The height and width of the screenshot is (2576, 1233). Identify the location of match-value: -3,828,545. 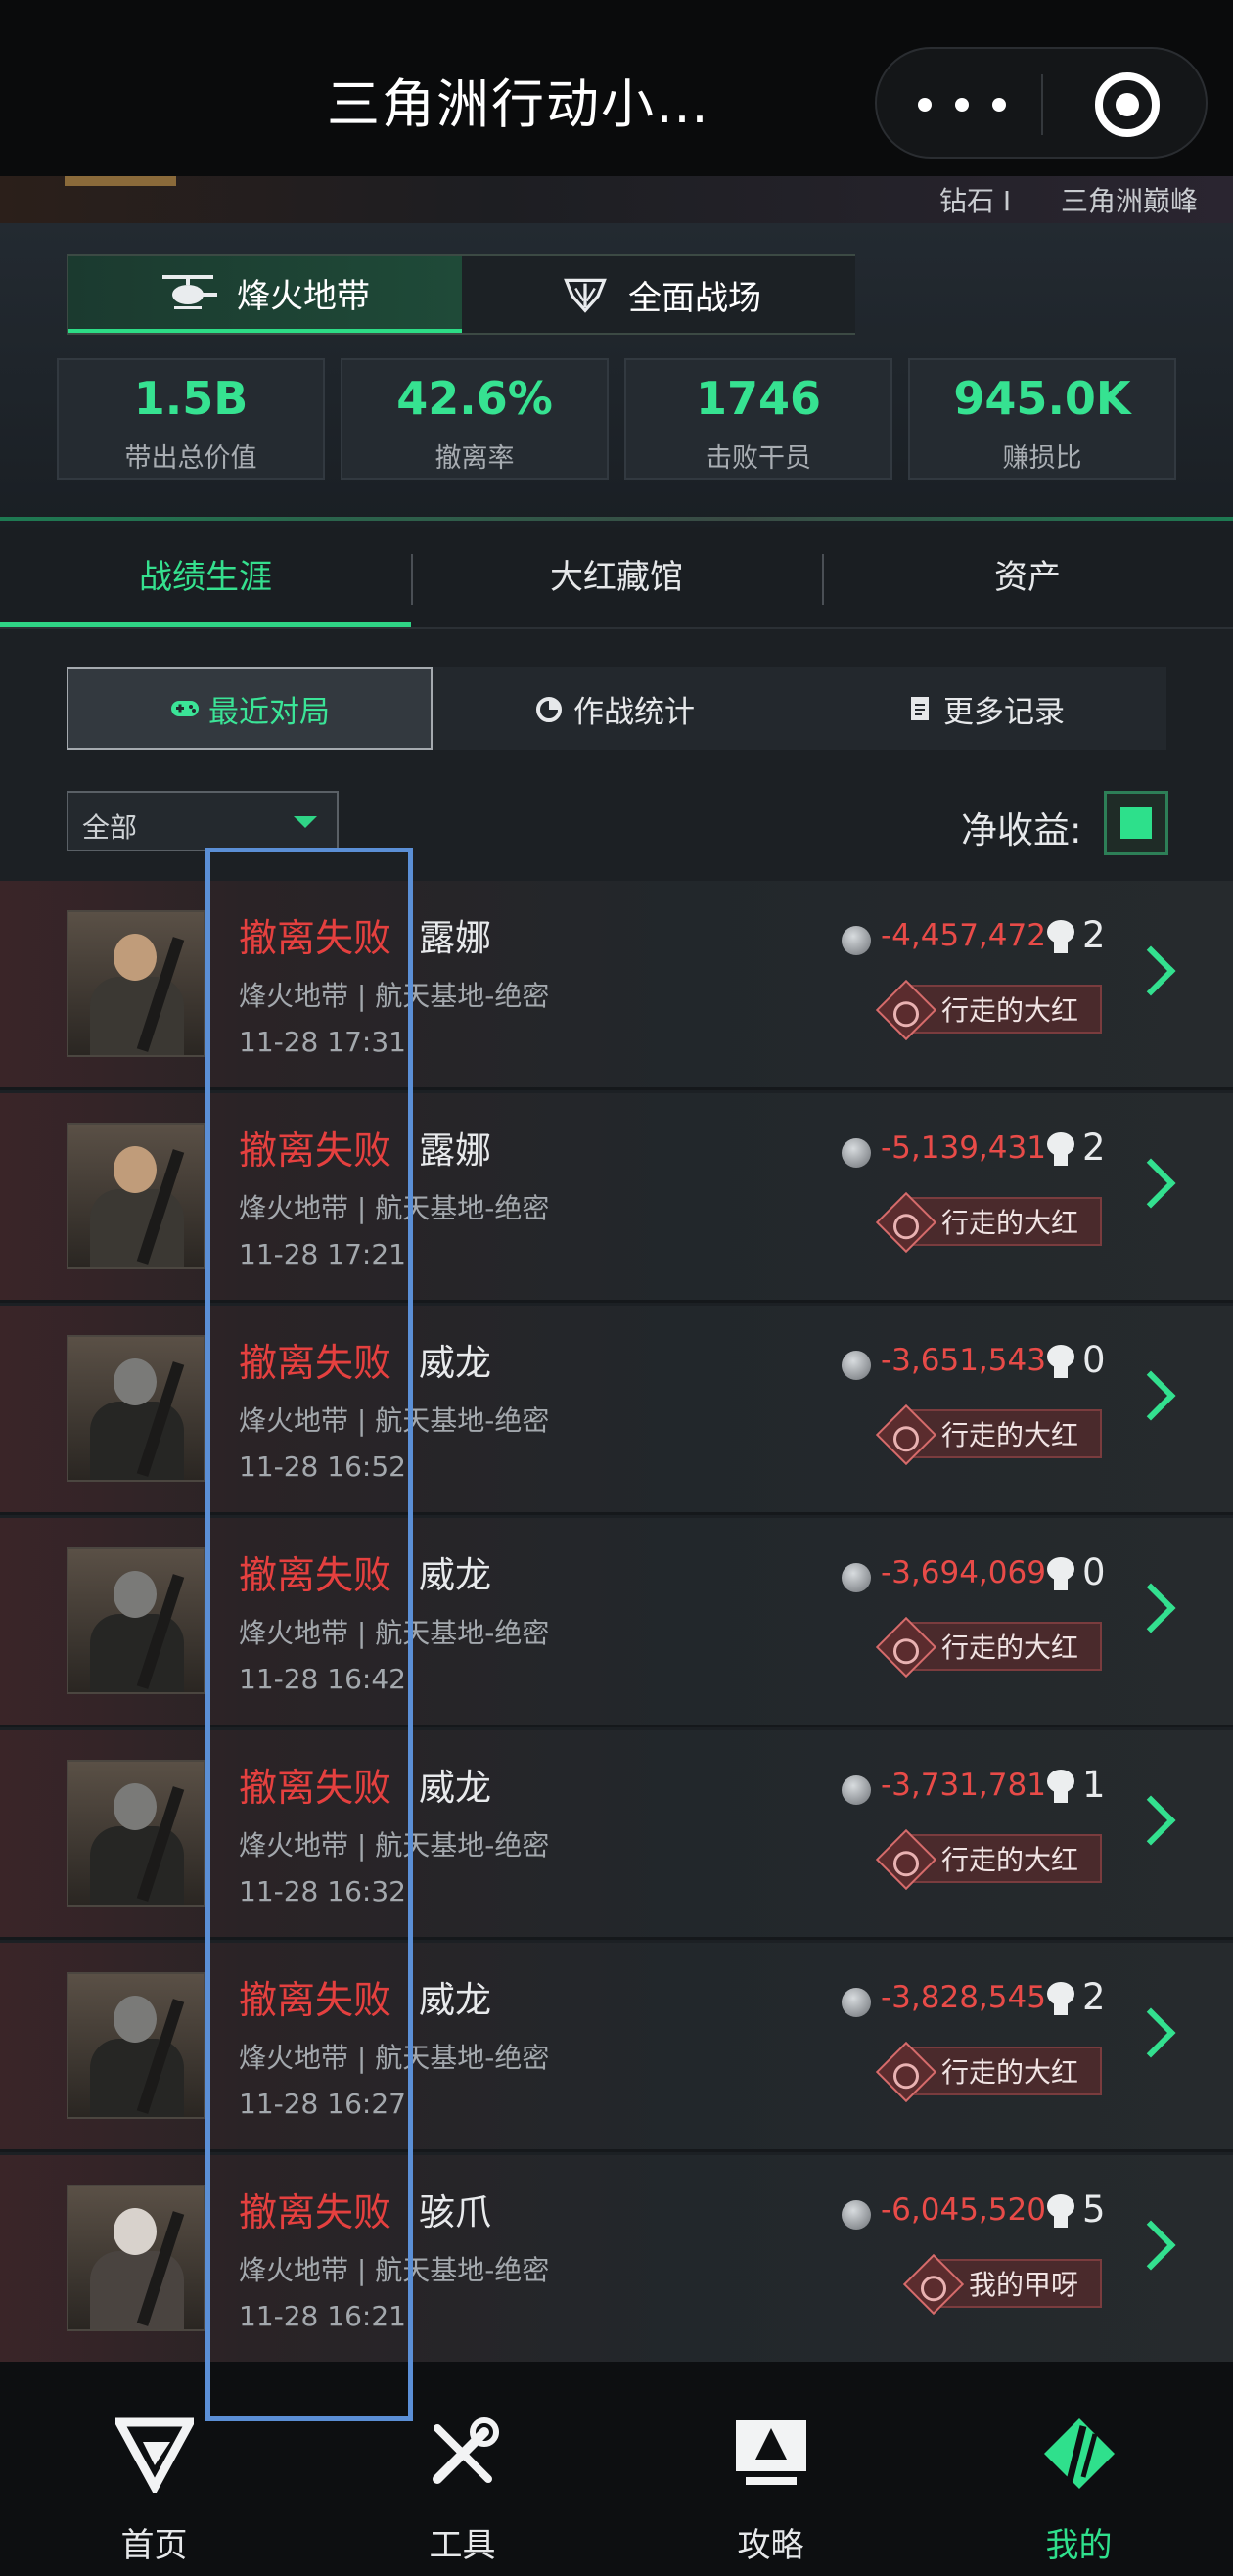
(963, 1998).